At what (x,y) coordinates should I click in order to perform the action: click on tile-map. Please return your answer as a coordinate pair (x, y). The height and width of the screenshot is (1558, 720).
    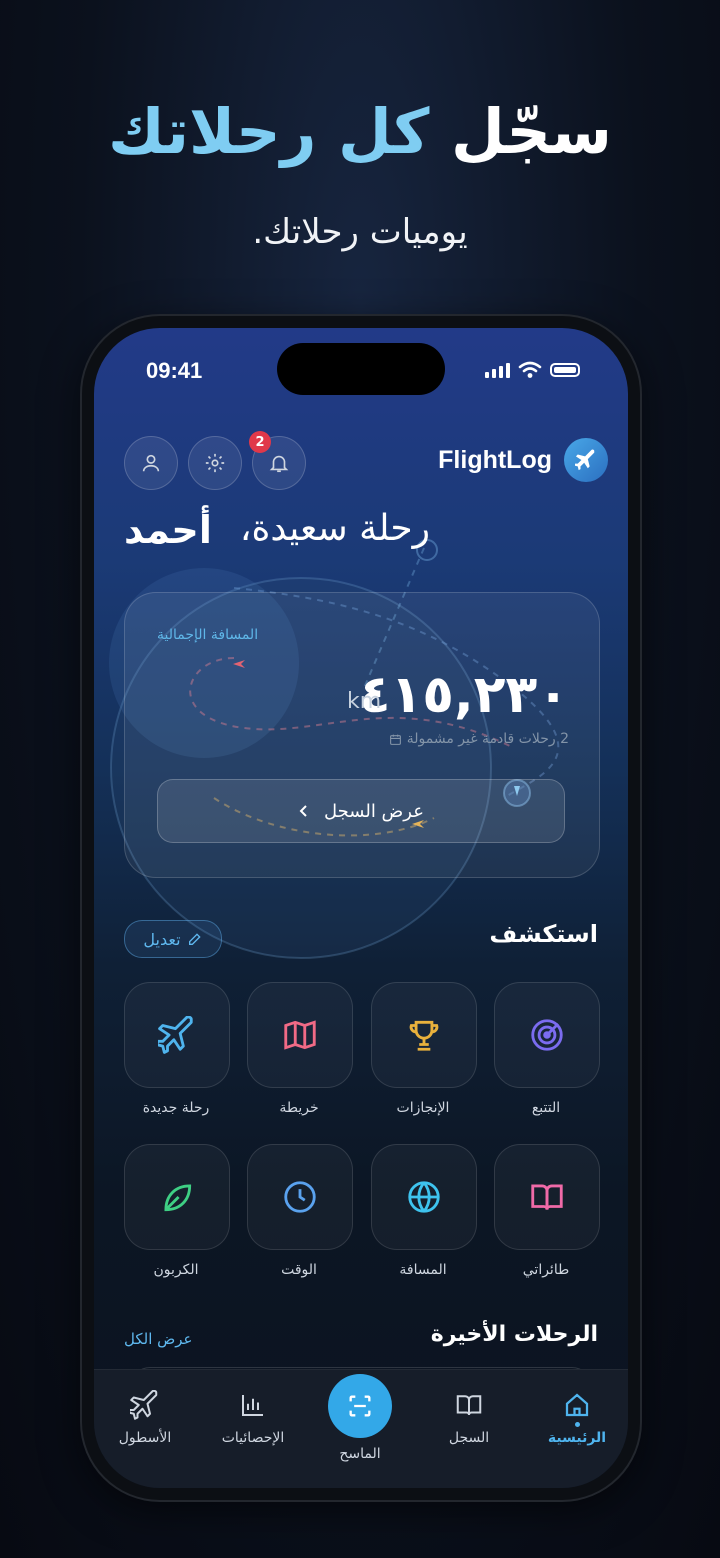
    Looking at the image, I should click on (300, 1035).